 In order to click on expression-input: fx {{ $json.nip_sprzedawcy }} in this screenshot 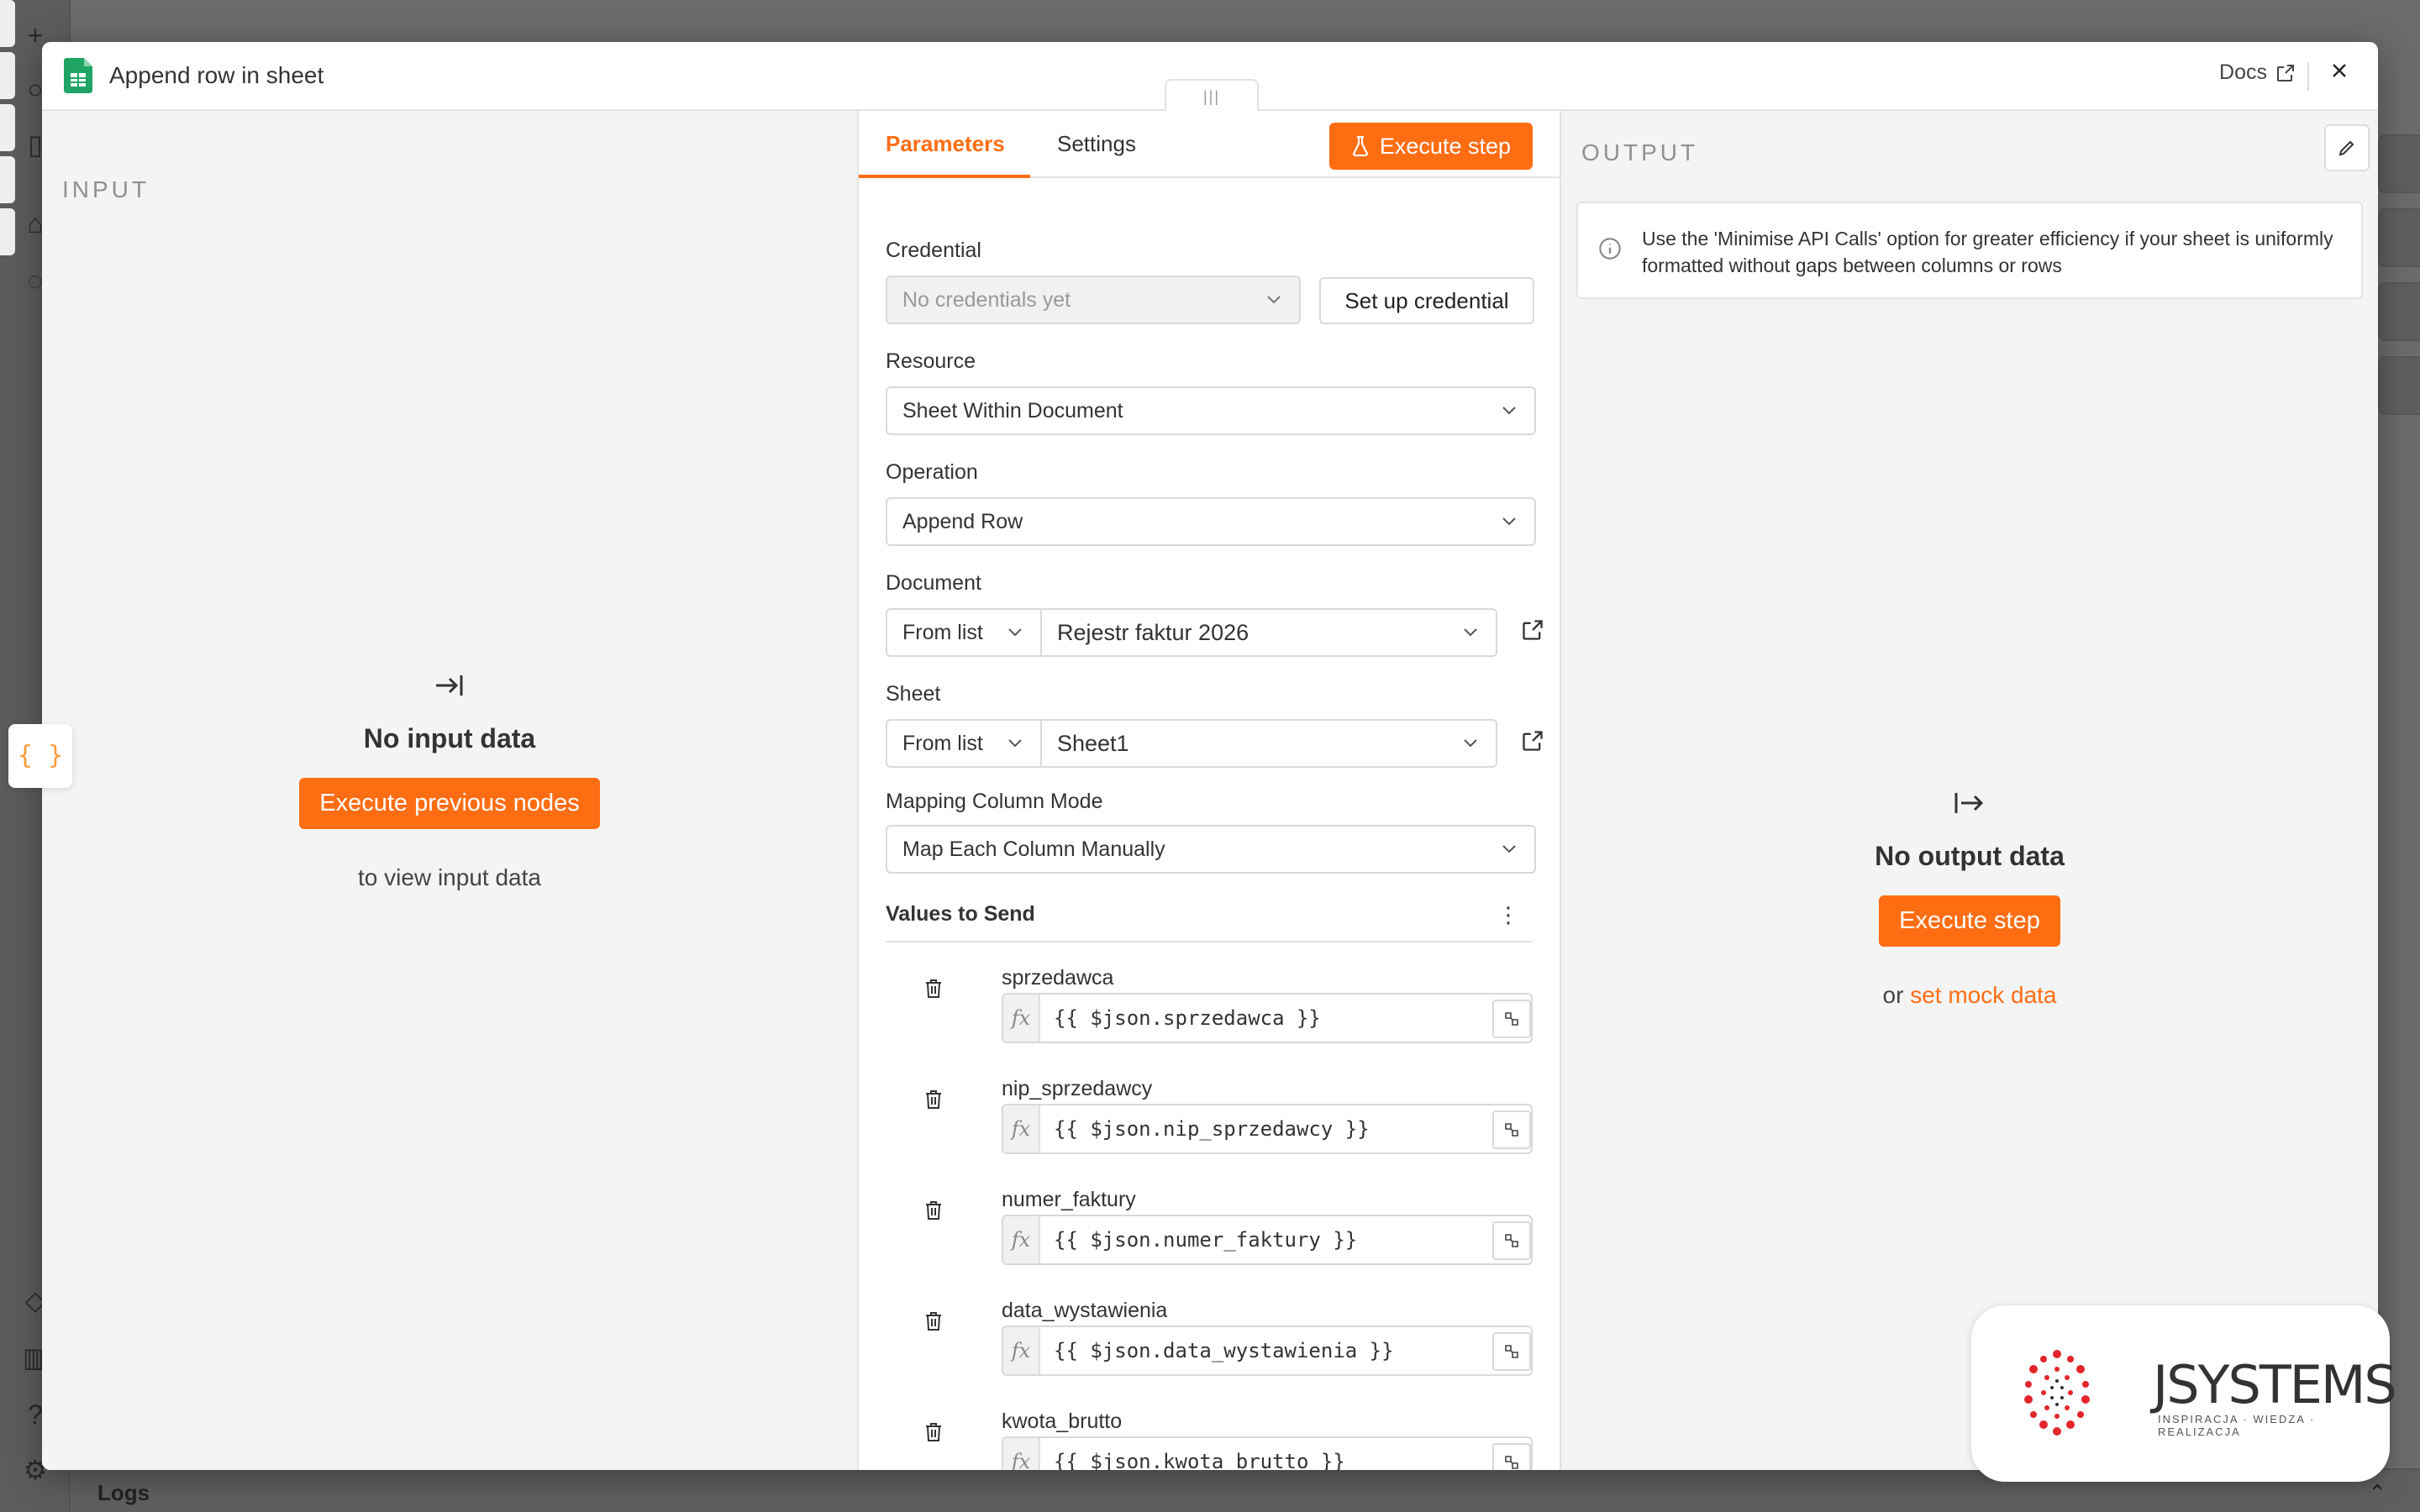, I will do `click(1267, 1129)`.